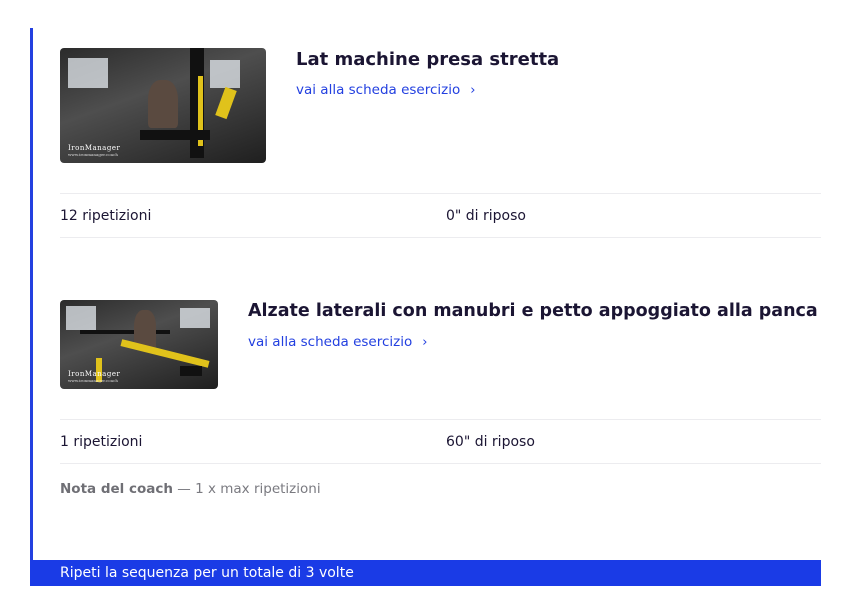  Describe the element at coordinates (490, 441) in the screenshot. I see `exercise-rest: 60" di riposo` at that location.